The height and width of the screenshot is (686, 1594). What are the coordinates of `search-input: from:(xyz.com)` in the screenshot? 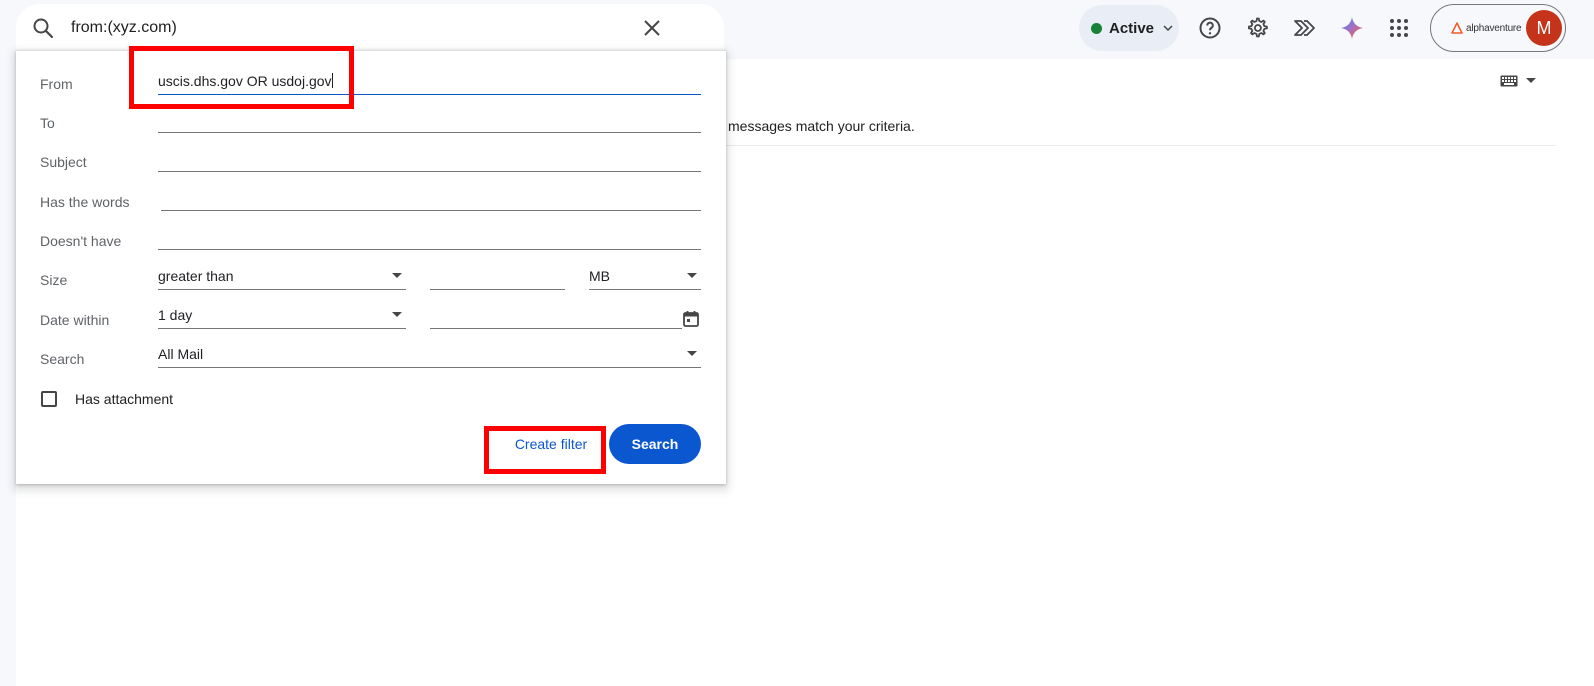 It's located at (124, 28).